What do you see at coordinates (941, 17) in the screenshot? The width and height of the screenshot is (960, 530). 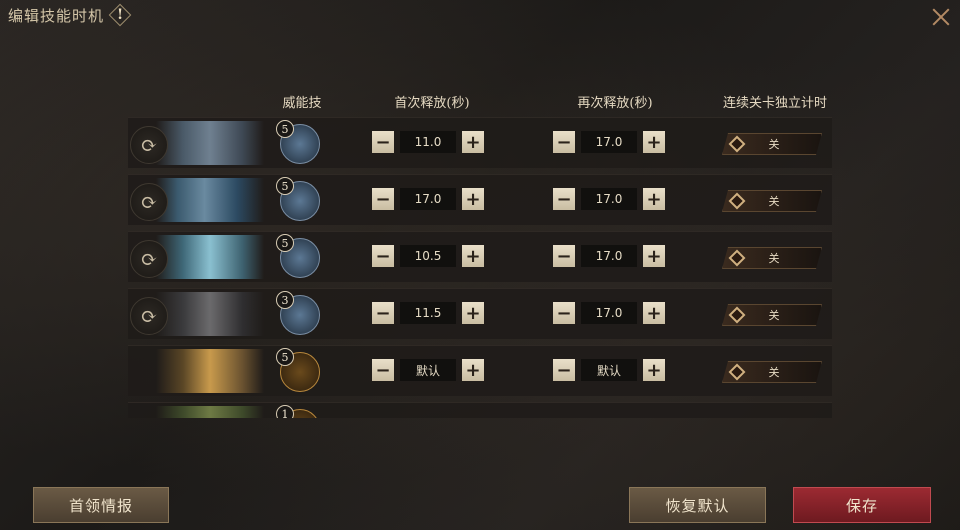 I see `close-icon` at bounding box center [941, 17].